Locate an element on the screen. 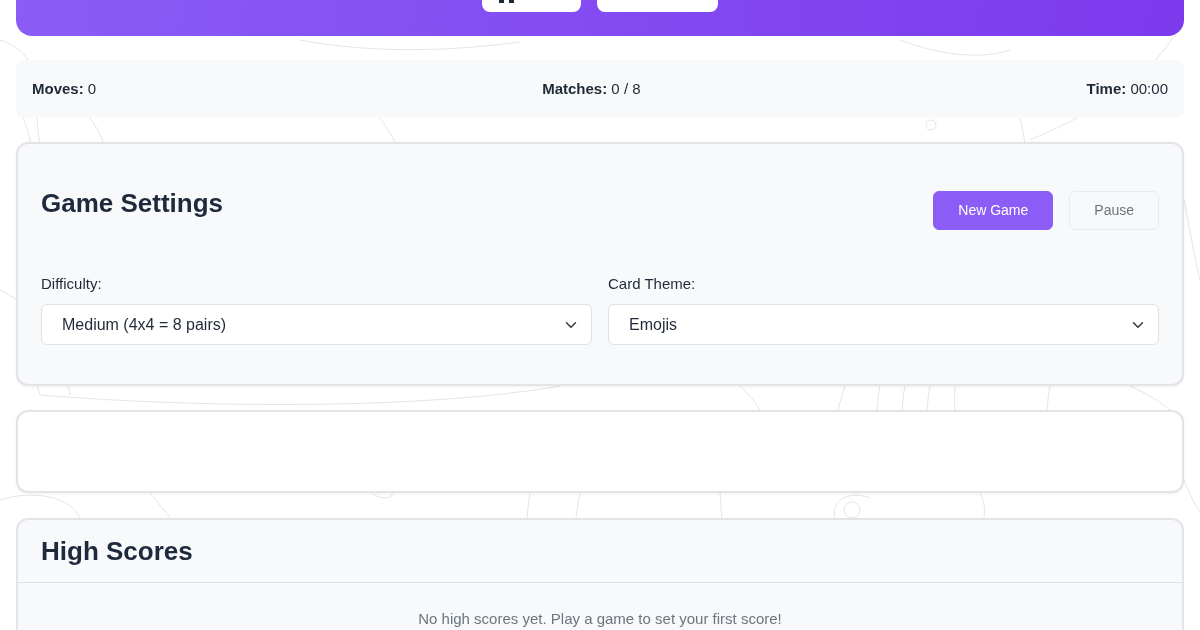 This screenshot has width=1200, height=630. new-game-button: New Game is located at coordinates (993, 210).